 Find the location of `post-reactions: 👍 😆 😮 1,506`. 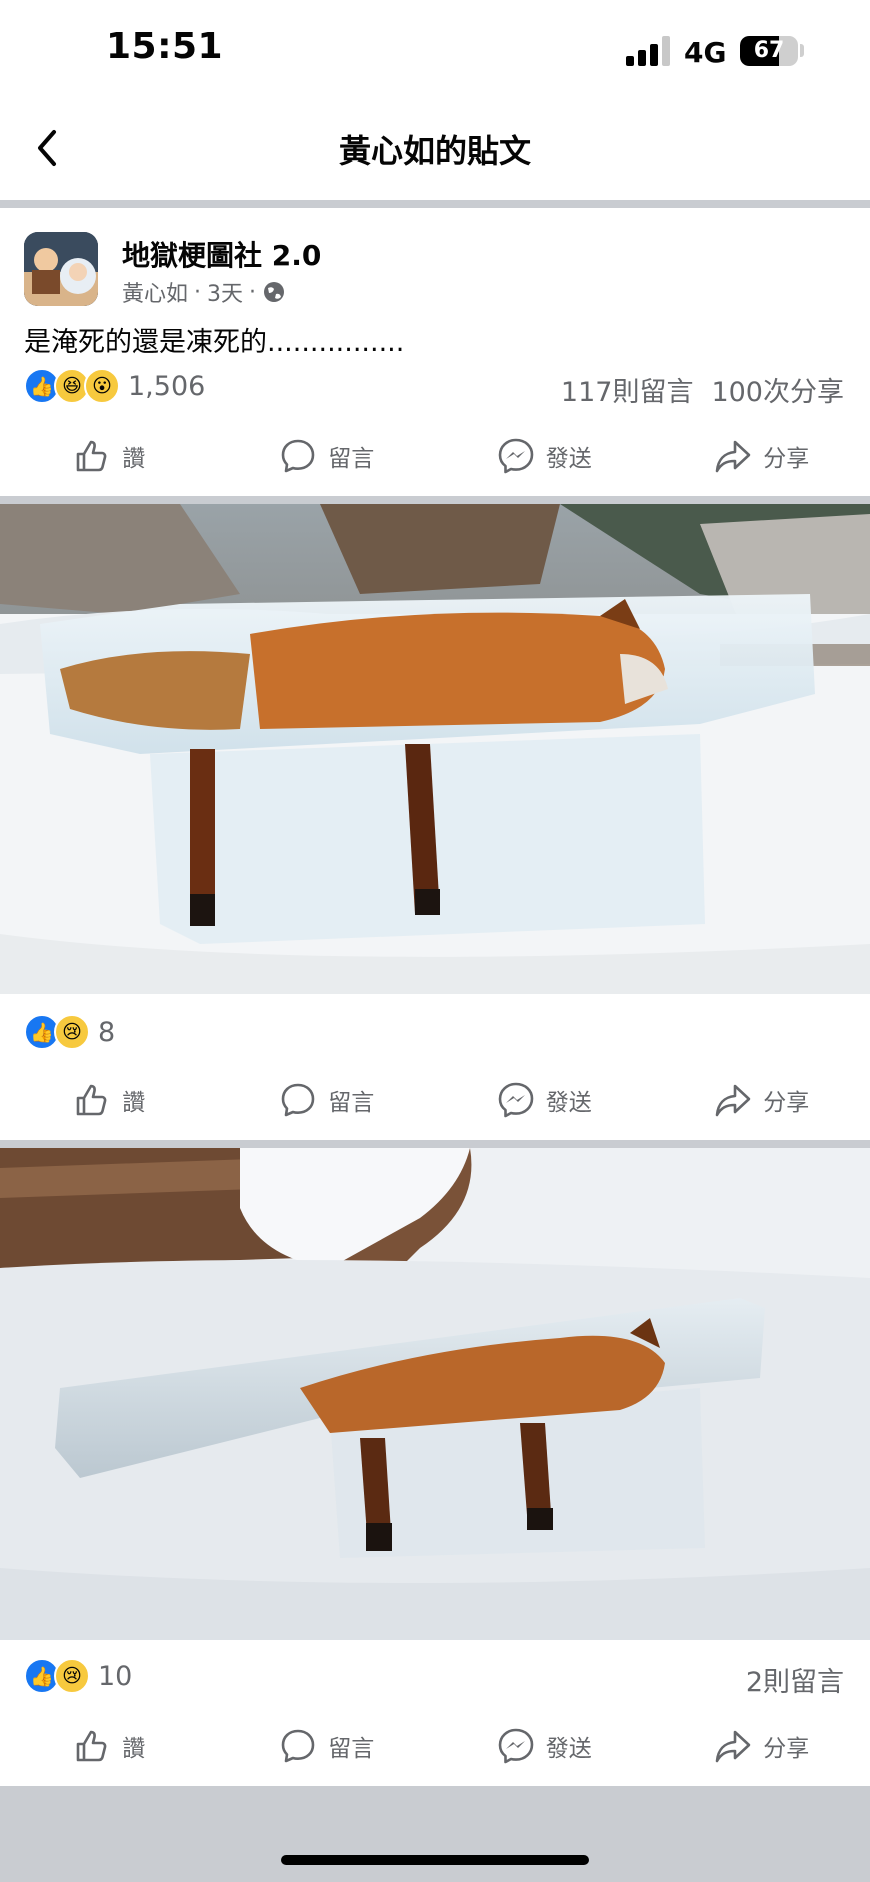

post-reactions: 👍 😆 😮 1,506 is located at coordinates (114, 386).